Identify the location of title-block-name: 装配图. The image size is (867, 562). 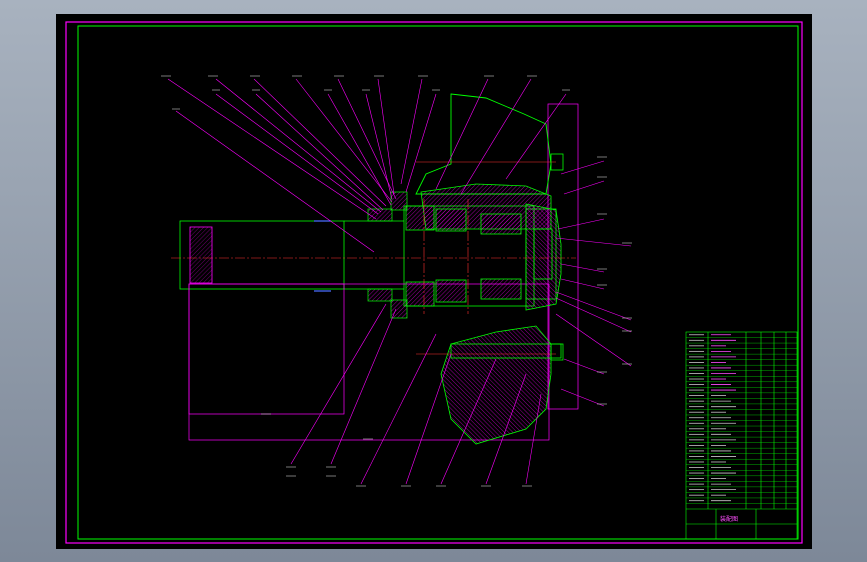
(729, 519).